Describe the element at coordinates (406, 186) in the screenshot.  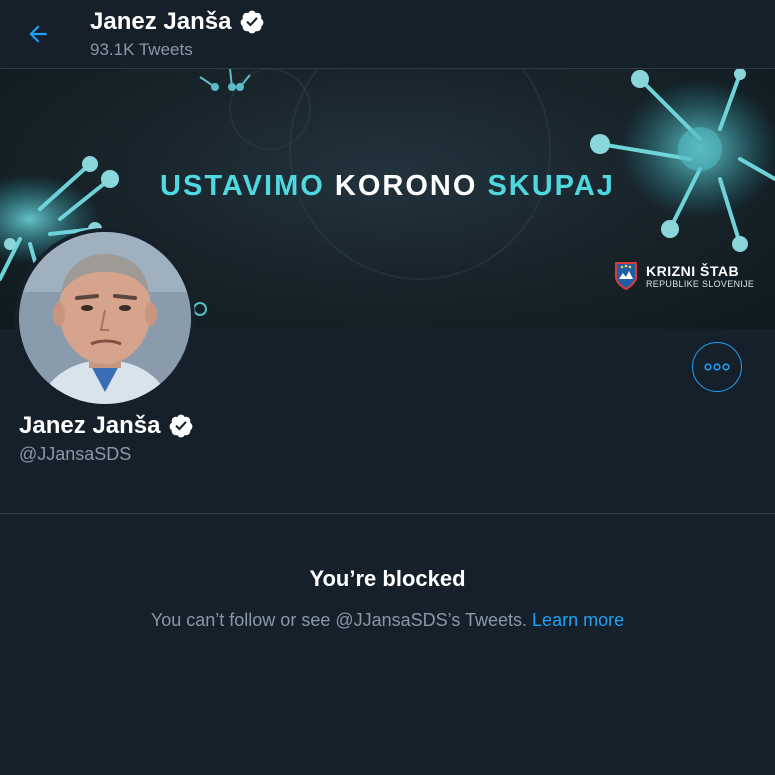
I see `slogan-word-2: KORONO` at that location.